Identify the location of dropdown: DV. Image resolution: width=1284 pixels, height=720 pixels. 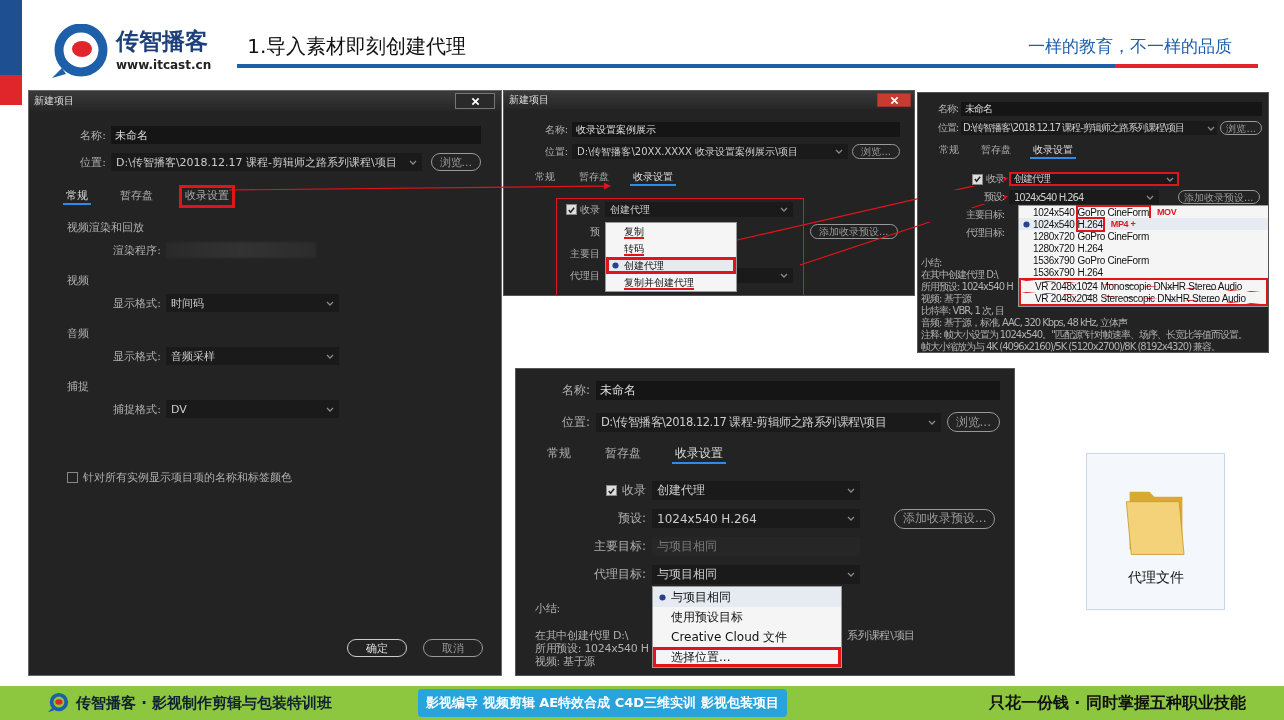
(252, 409).